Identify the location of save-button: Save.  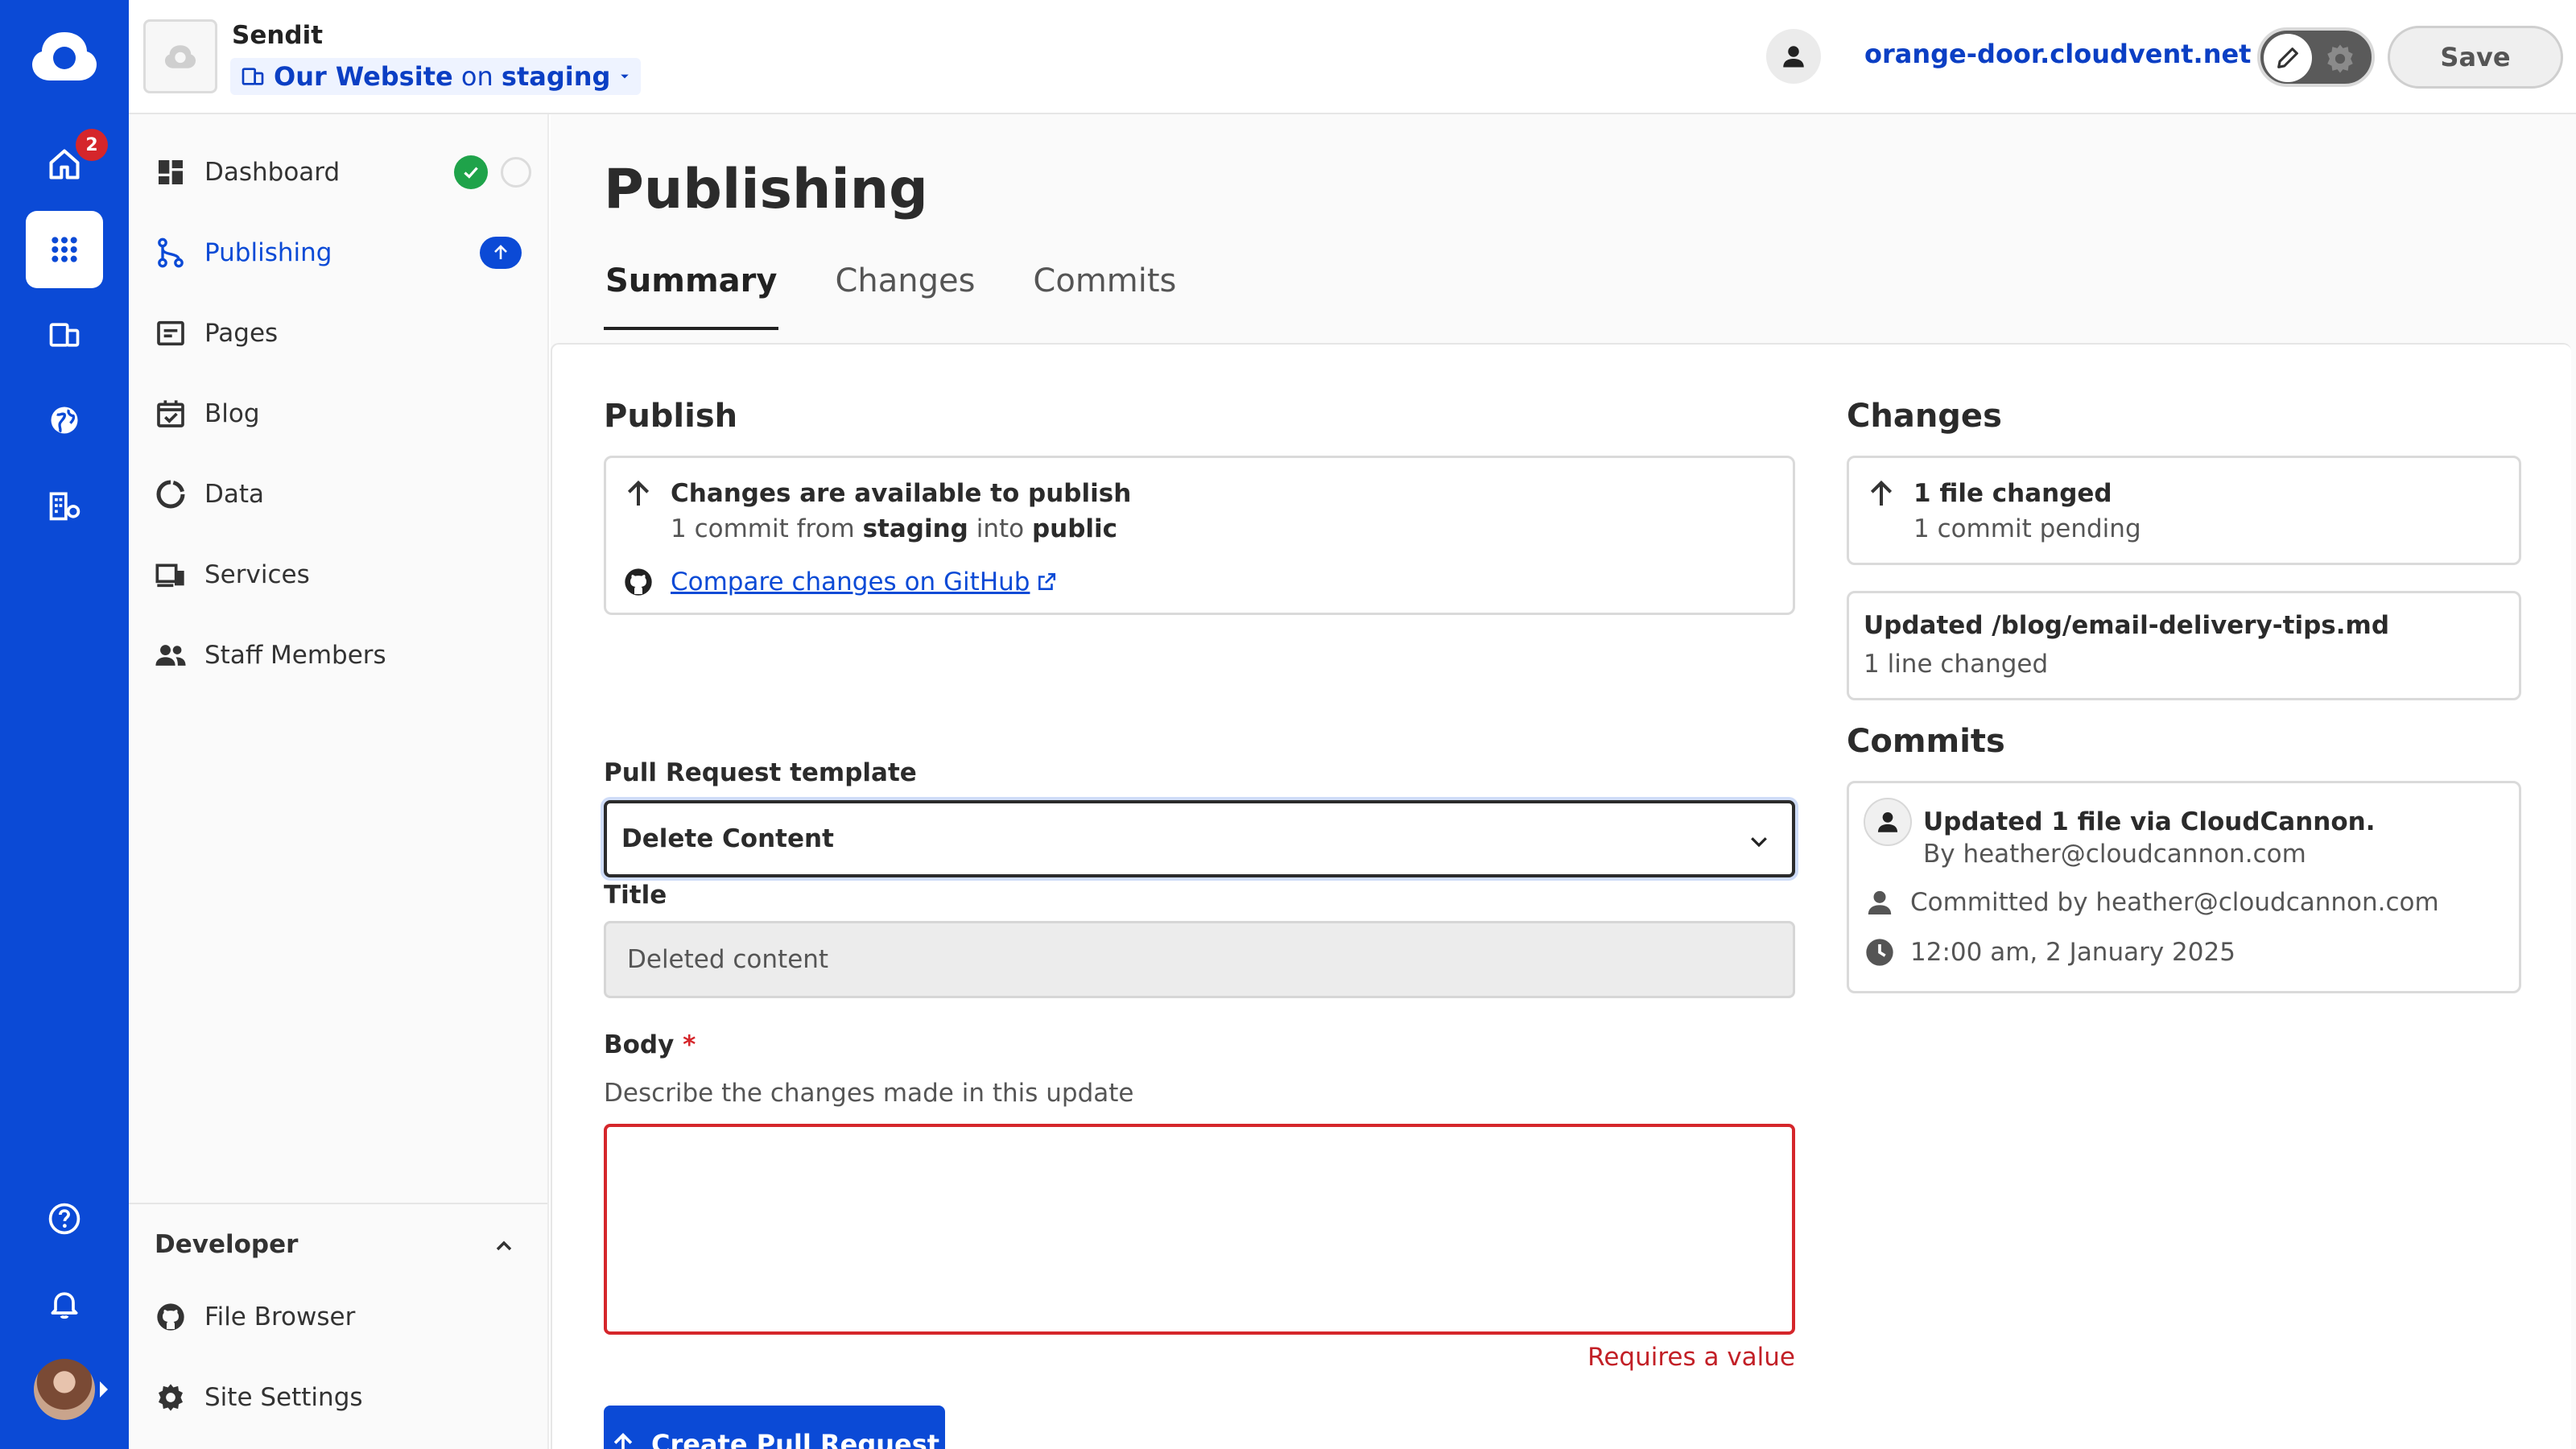
(2475, 57).